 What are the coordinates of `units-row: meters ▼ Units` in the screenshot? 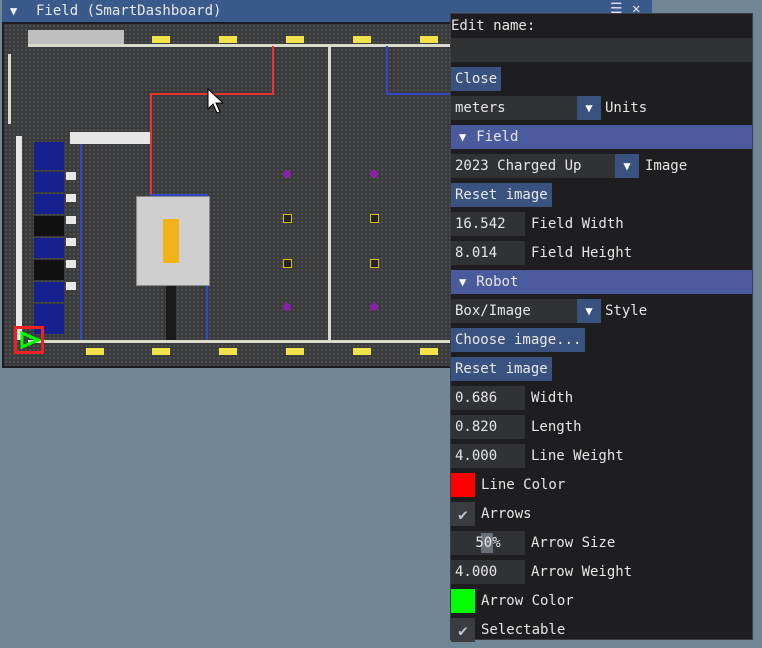 It's located at (549, 108).